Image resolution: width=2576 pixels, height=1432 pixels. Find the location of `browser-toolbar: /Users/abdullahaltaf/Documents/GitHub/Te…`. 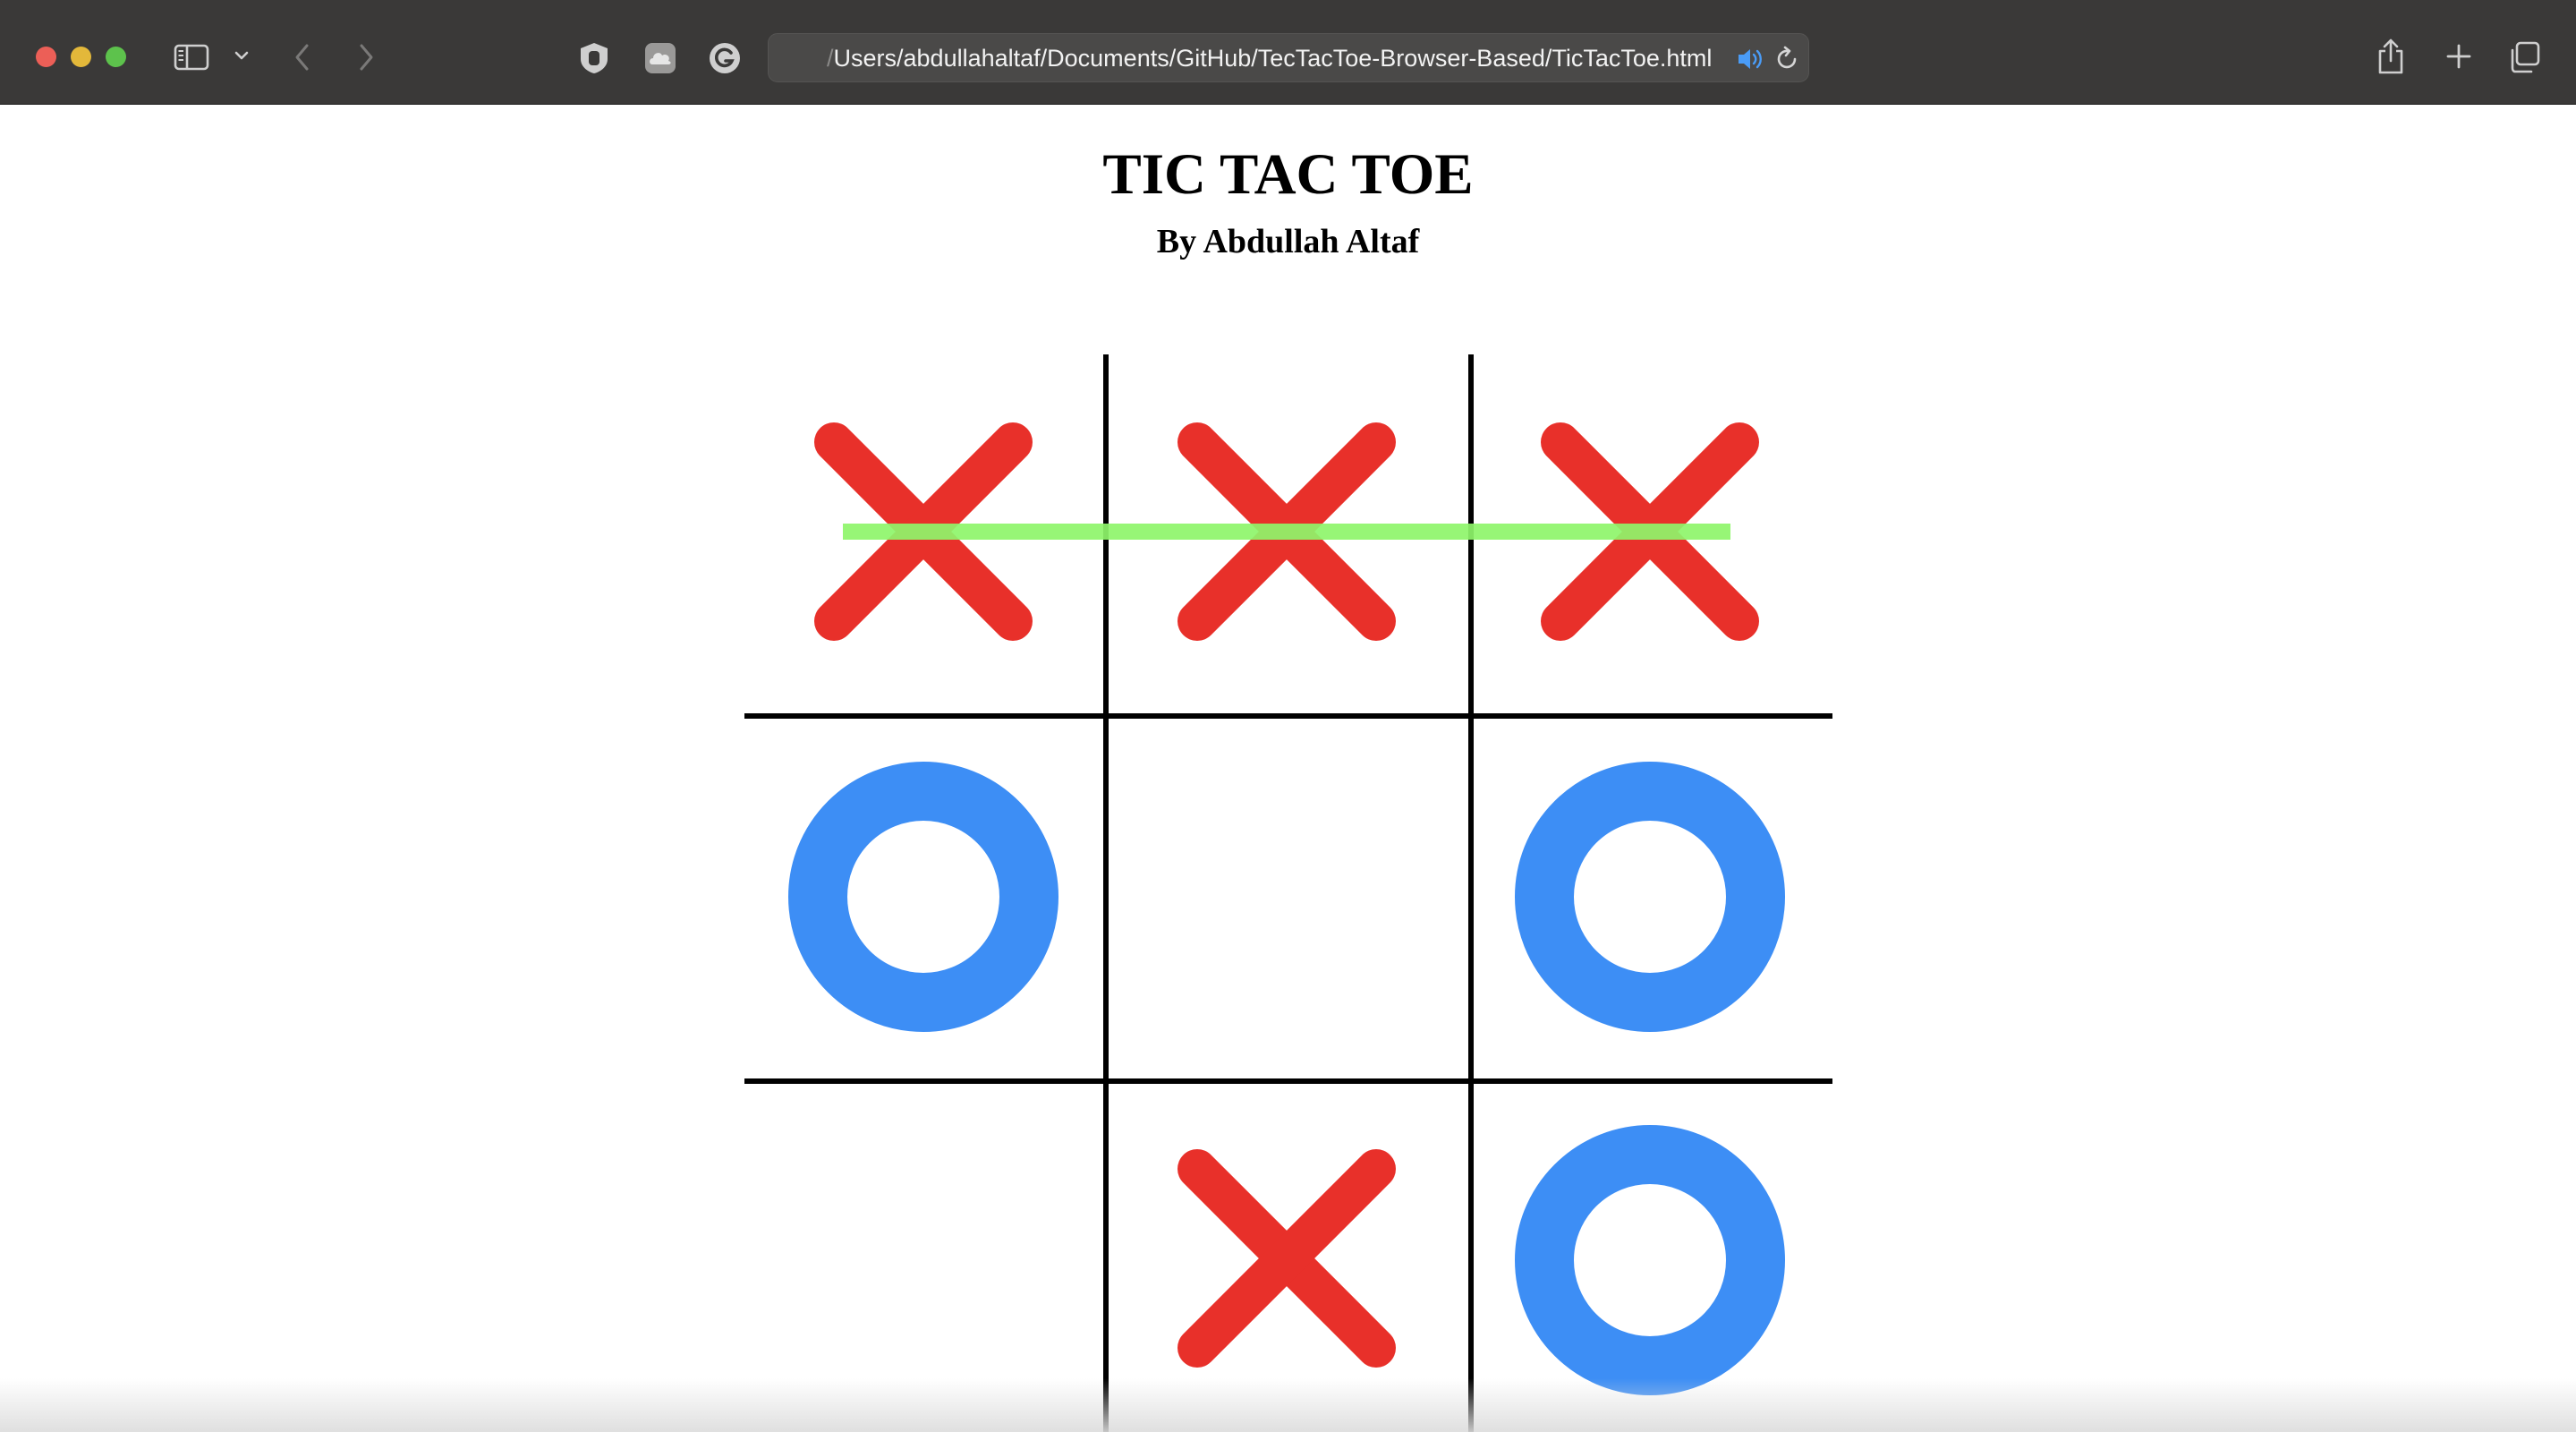

browser-toolbar: /Users/abdullahaltaf/Documents/GitHub/Te… is located at coordinates (1288, 52).